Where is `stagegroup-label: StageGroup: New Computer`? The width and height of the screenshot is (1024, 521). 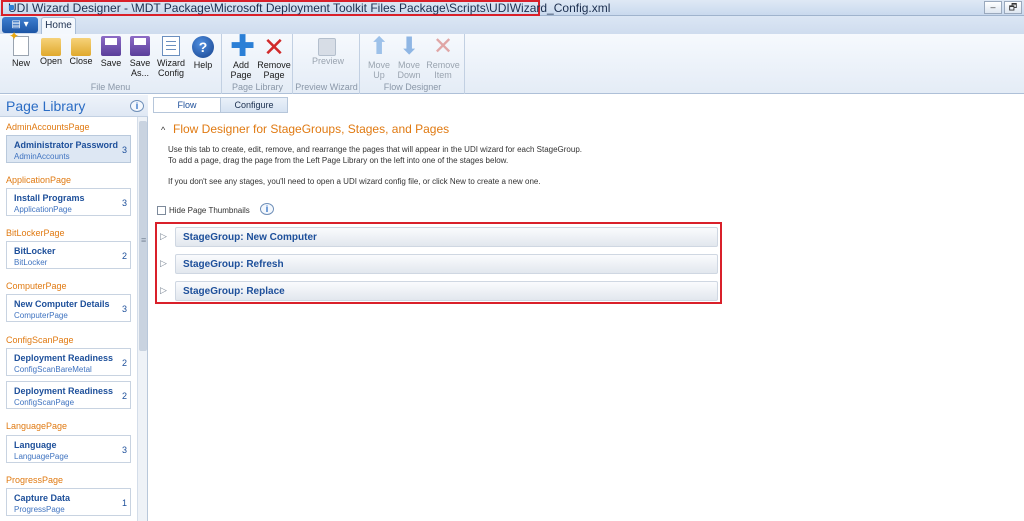 stagegroup-label: StageGroup: New Computer is located at coordinates (250, 237).